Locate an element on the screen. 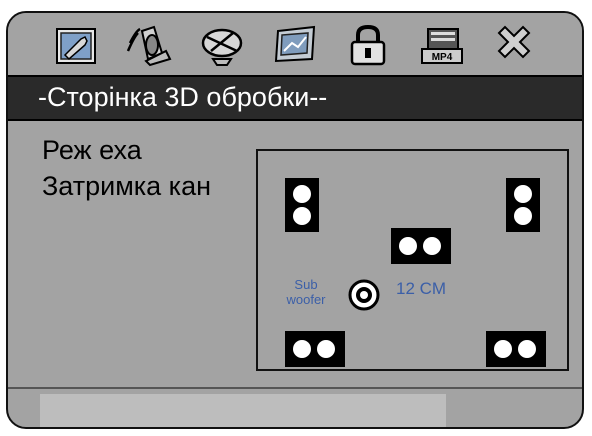  svg-text: MP4 is located at coordinates (442, 57).